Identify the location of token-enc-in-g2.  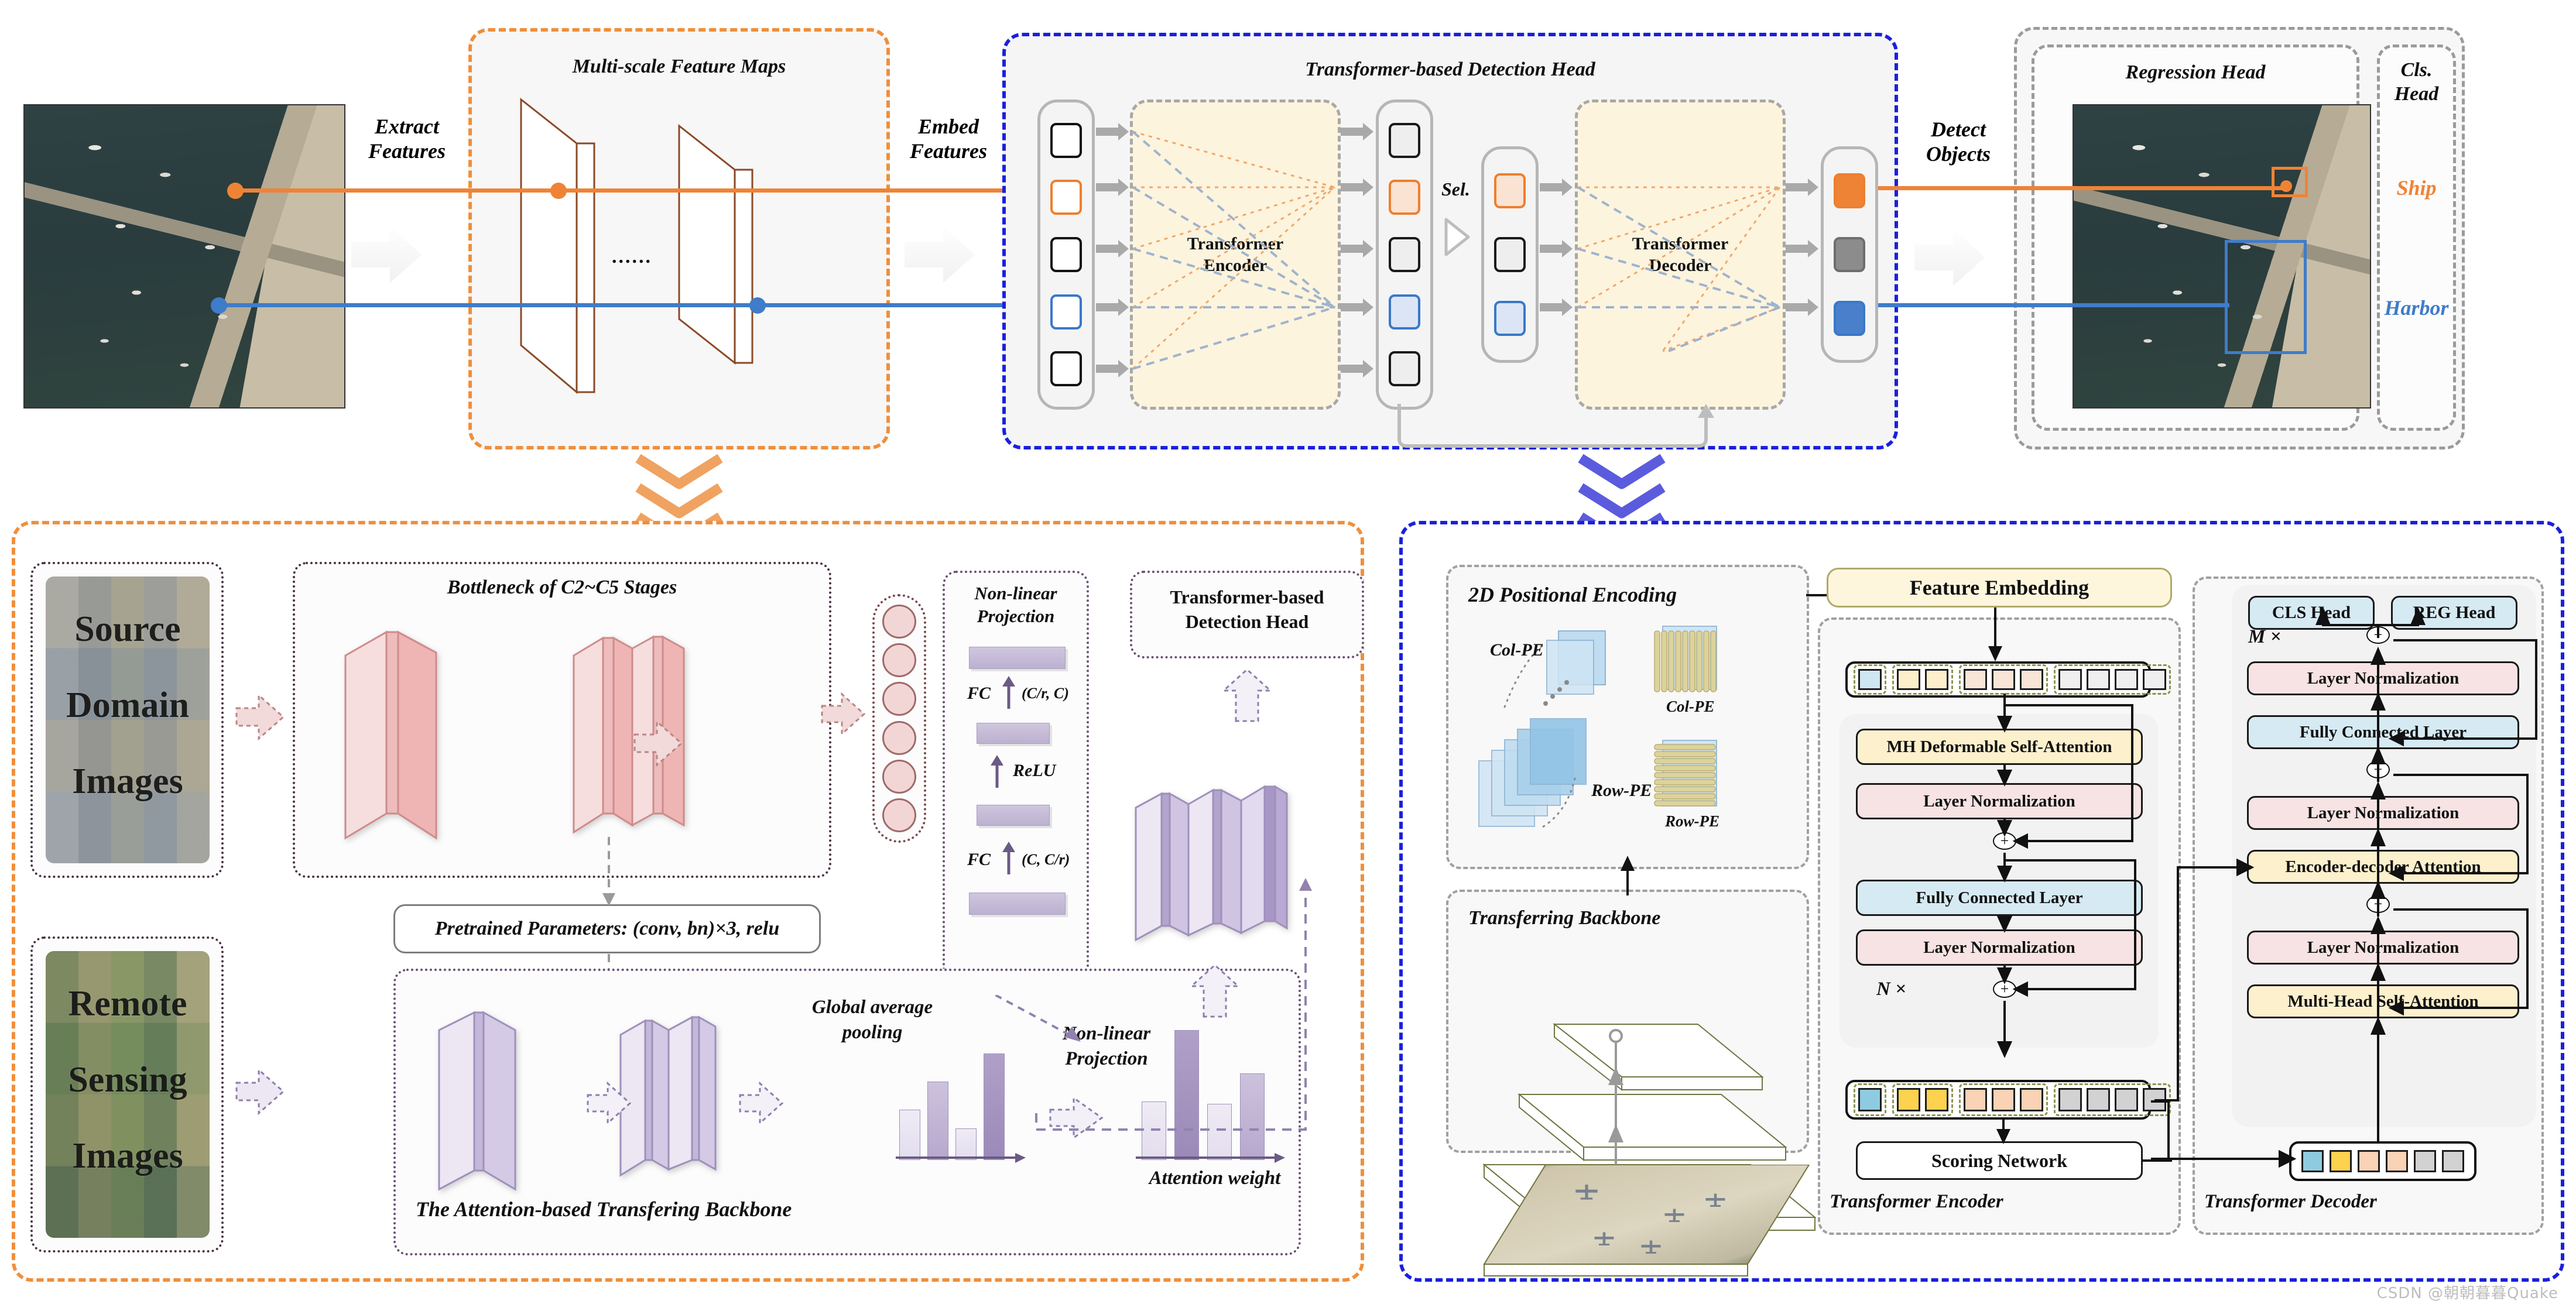
(2098, 679).